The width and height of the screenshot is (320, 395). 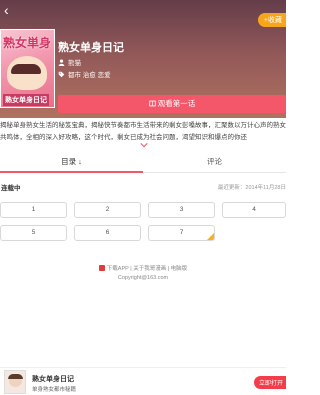 What do you see at coordinates (11, 11) in the screenshot?
I see `back-icon: ‹` at bounding box center [11, 11].